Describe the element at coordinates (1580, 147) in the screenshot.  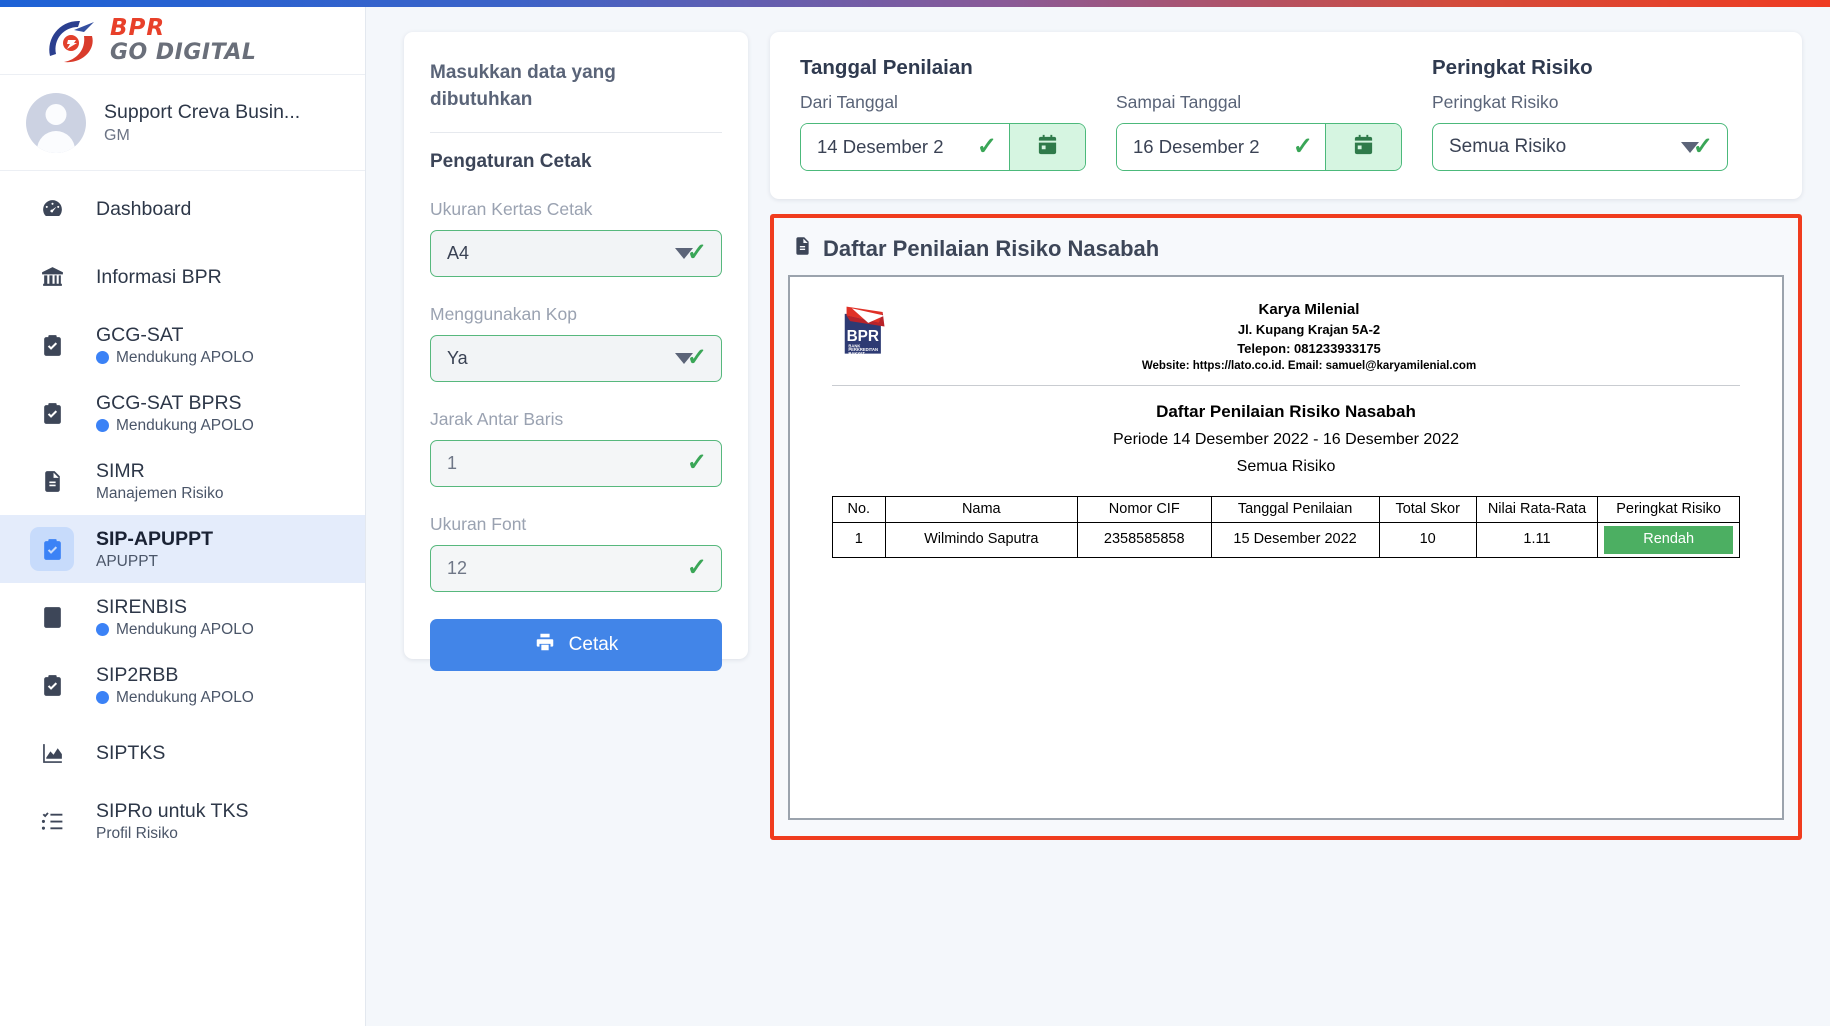
I see `risk-select: Semua Risiko ✓` at that location.